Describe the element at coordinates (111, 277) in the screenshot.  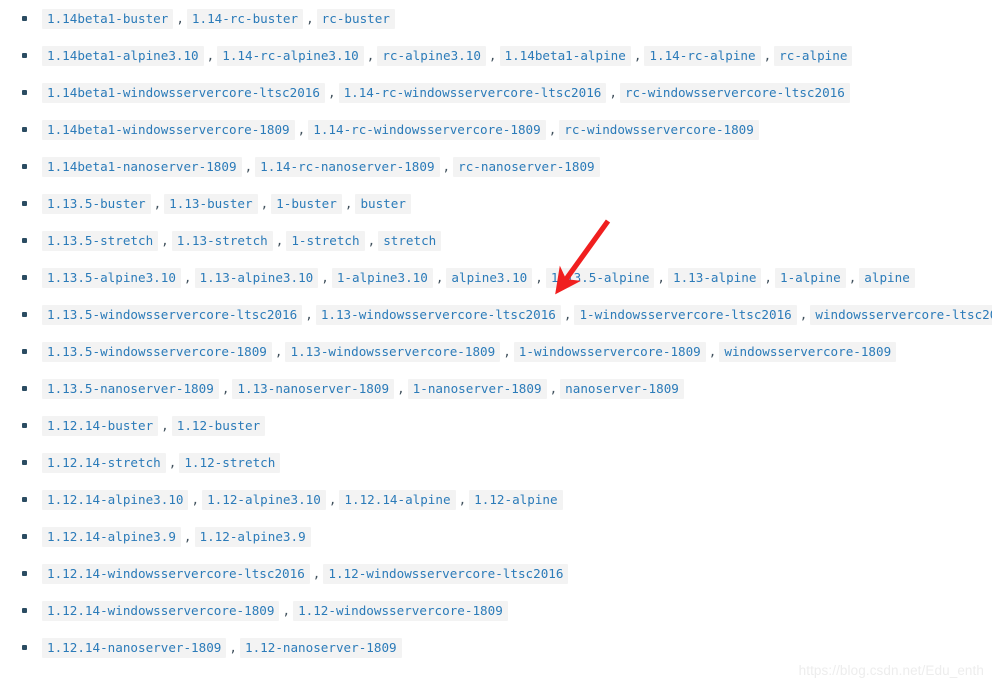
I see `tag-chip: 1.13.5-alpine3.10` at that location.